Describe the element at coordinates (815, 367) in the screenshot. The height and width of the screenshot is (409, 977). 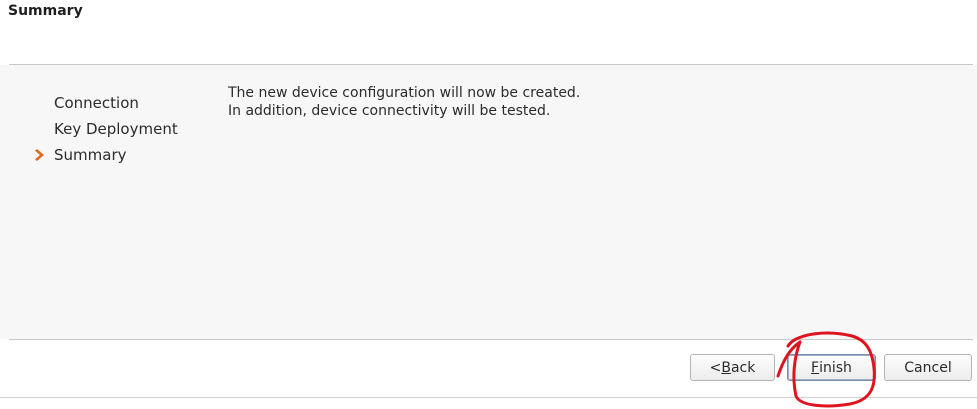
I see `finish-button-mnemonic: F` at that location.